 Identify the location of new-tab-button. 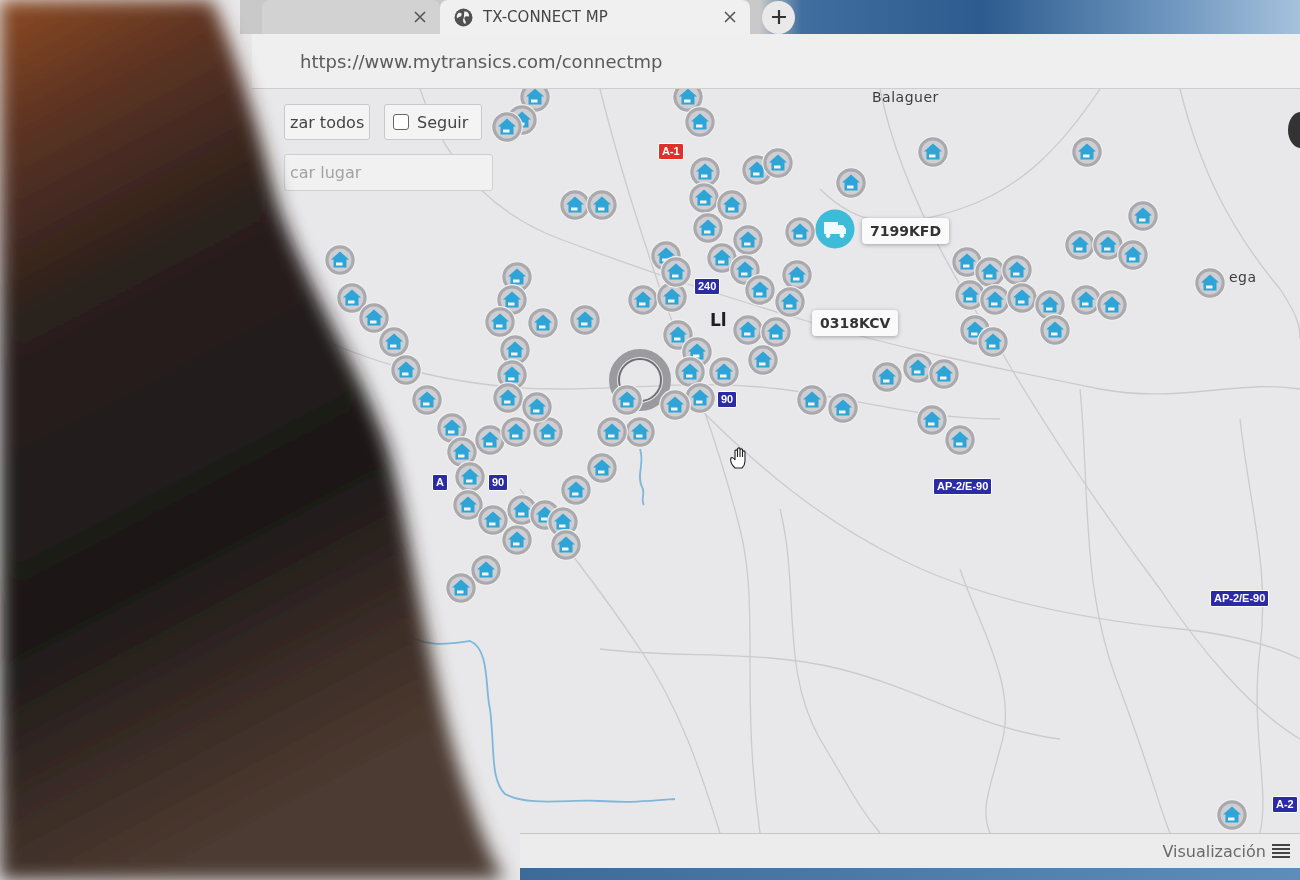
(778, 17).